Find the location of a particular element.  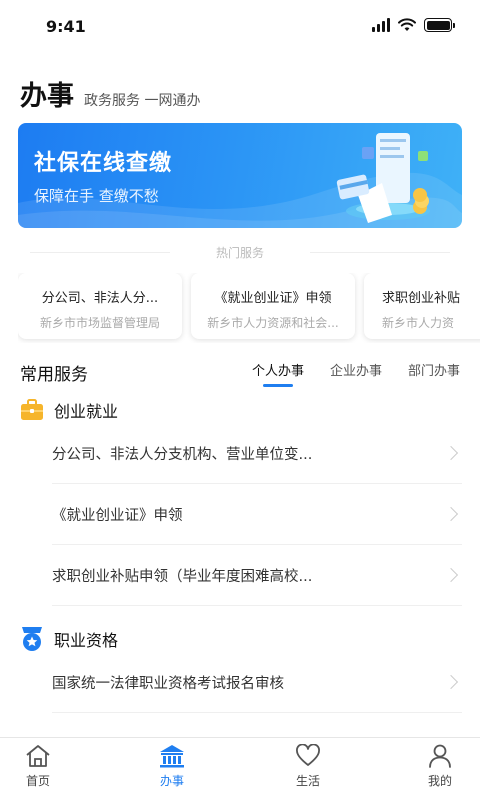

hot-service-card: 分公司、非法人分... 新乡市市场监督管理局 is located at coordinates (100, 306).